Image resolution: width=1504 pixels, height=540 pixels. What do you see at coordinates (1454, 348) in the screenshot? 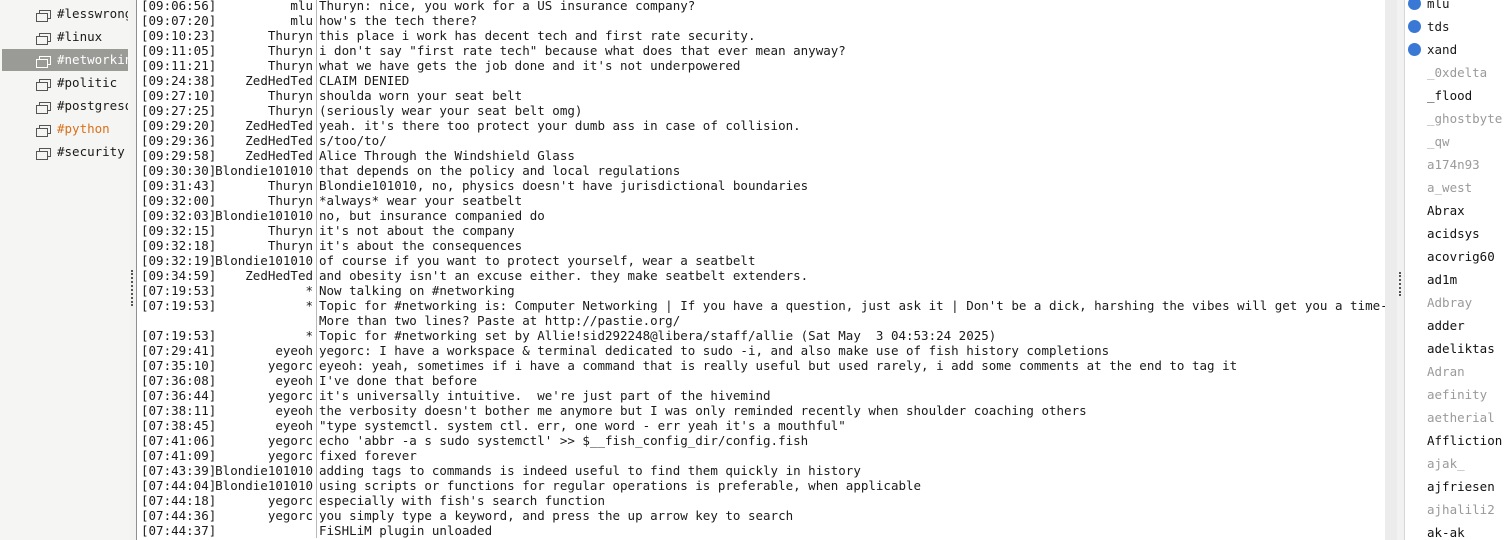
I see `user-list-item: adeliktas` at bounding box center [1454, 348].